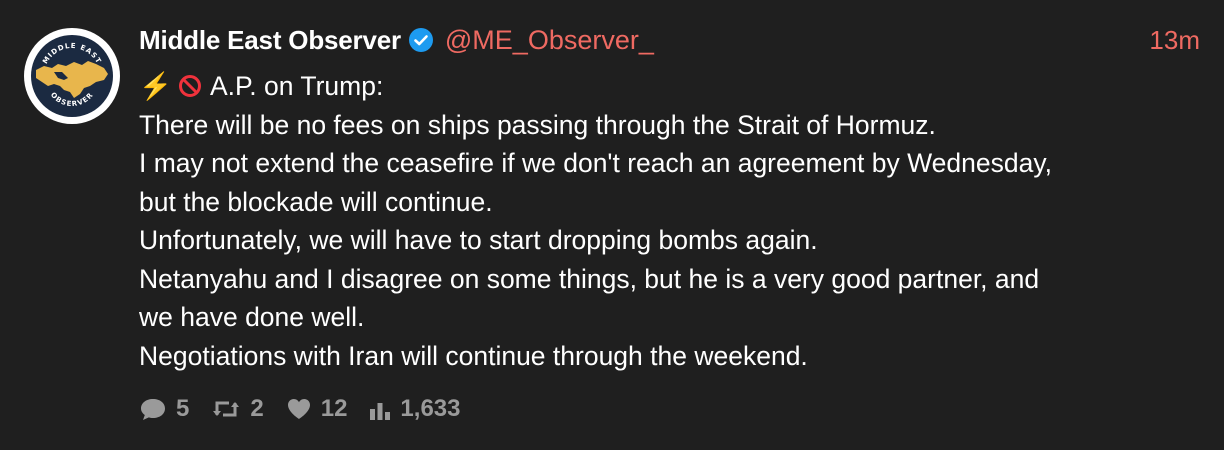 The height and width of the screenshot is (450, 1224). Describe the element at coordinates (252, 317) in the screenshot. I see `post-line: we have done well.` at that location.